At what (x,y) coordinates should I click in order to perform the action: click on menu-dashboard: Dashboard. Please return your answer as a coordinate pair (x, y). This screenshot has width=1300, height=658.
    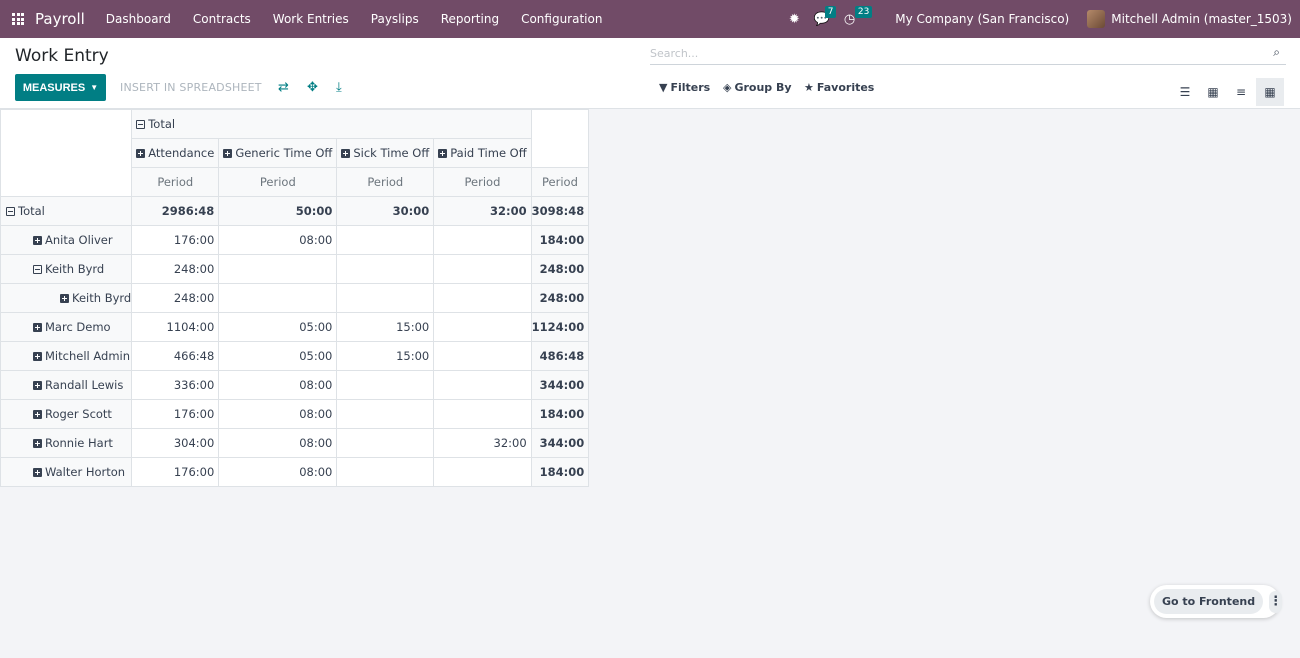
    Looking at the image, I should click on (138, 19).